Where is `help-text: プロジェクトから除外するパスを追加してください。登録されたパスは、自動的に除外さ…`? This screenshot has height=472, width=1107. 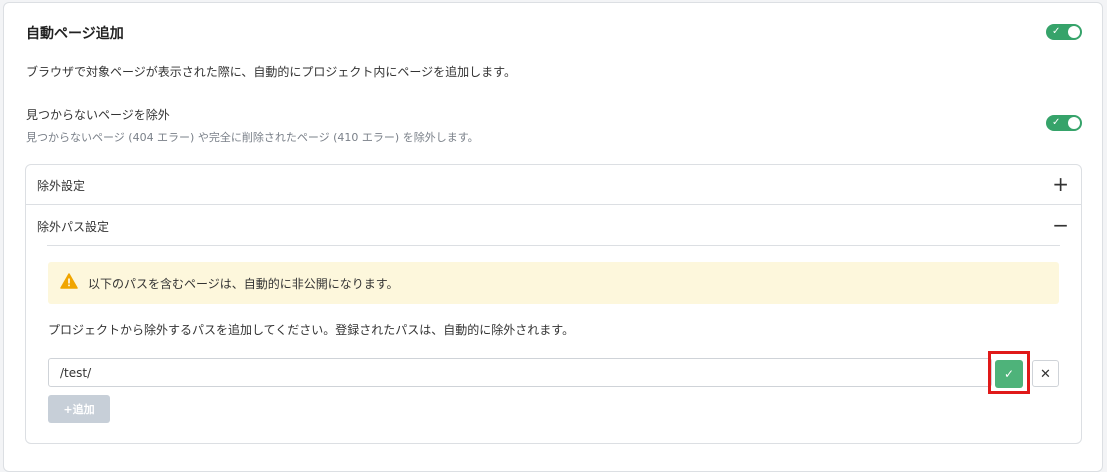
help-text: プロジェクトから除外するパスを追加してください。登録されたパスは、自動的に除外さ… is located at coordinates (311, 330).